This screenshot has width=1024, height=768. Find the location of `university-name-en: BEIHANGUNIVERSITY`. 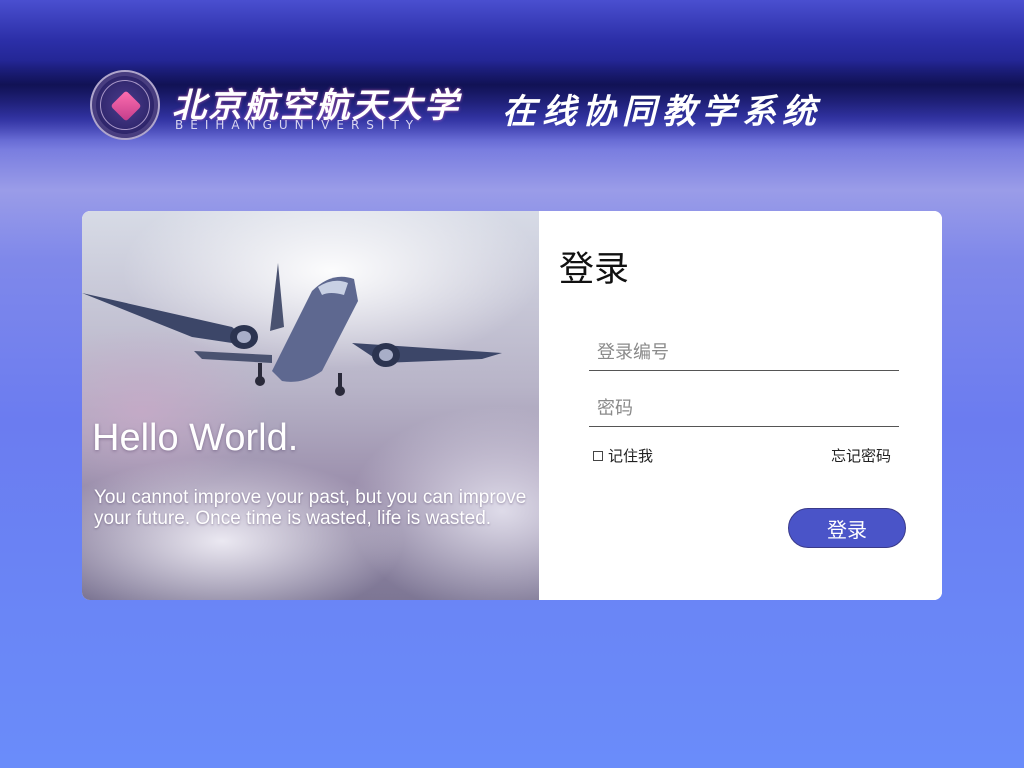

university-name-en: BEIHANGUNIVERSITY is located at coordinates (298, 125).